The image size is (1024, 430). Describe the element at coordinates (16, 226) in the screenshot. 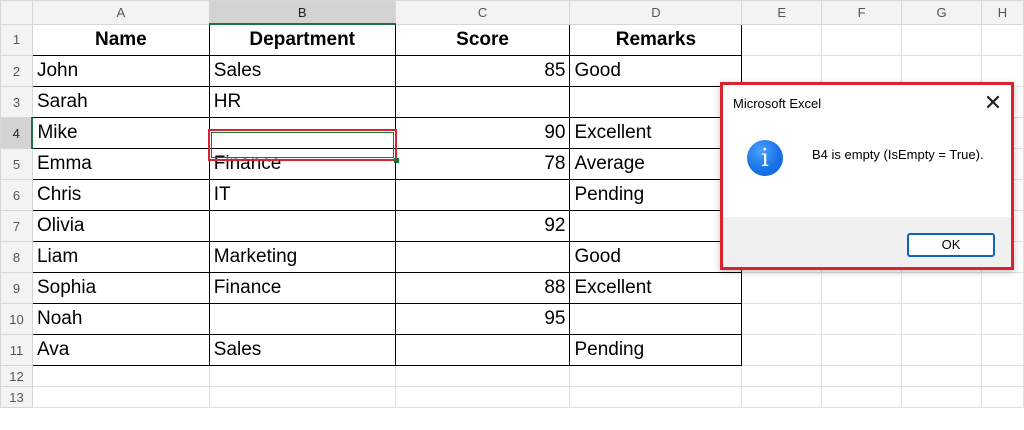

I see `row-header: 7` at that location.